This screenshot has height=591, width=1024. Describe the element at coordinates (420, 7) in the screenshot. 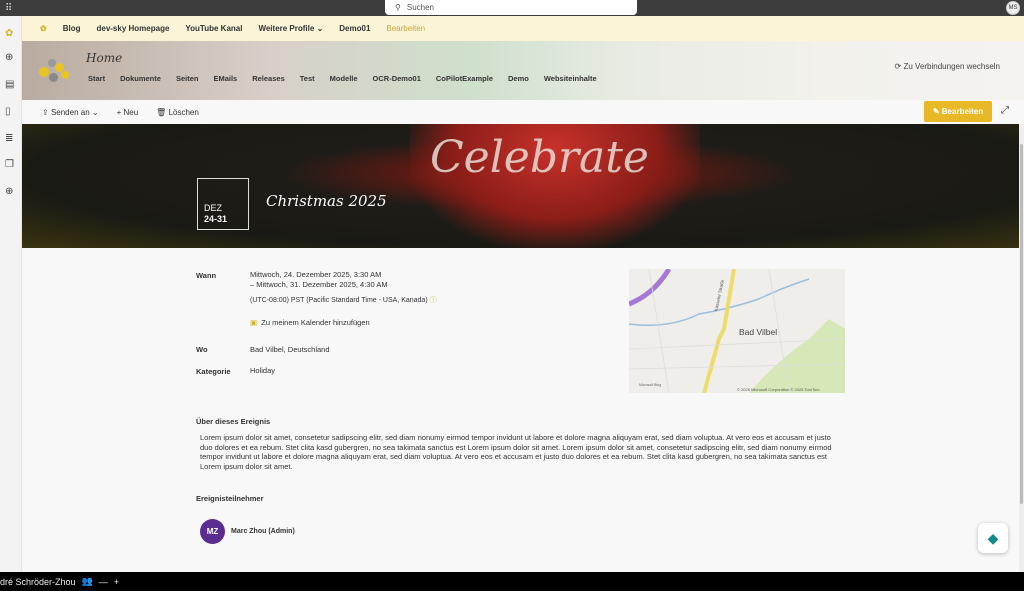

I see `search-placeholder: Suchen` at that location.